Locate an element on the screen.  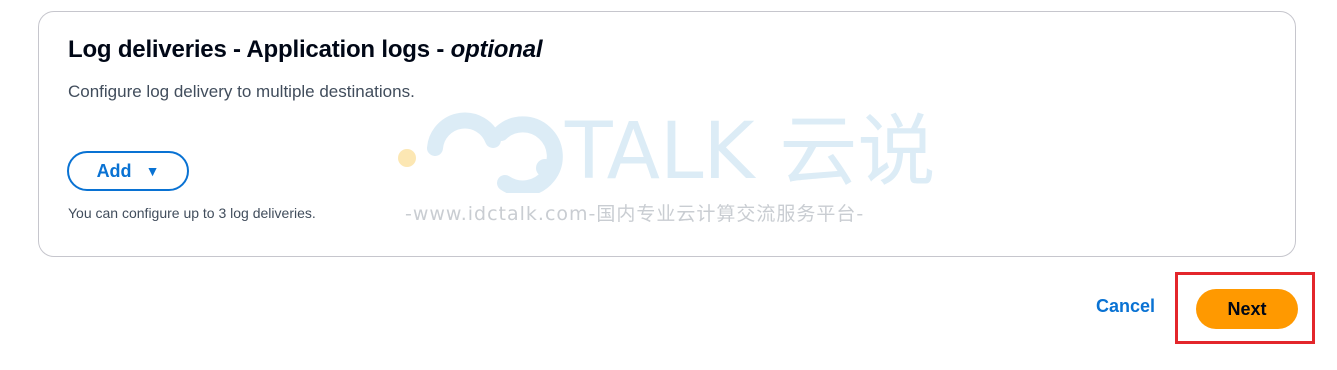
next-button: Next is located at coordinates (1247, 309).